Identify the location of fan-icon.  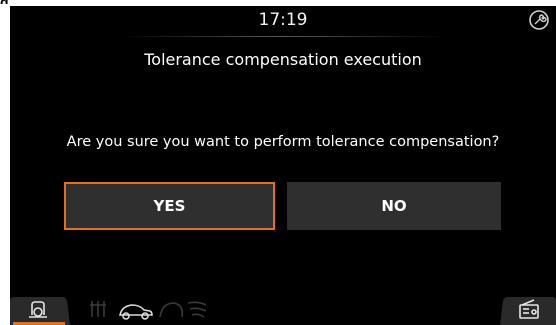
(98, 309).